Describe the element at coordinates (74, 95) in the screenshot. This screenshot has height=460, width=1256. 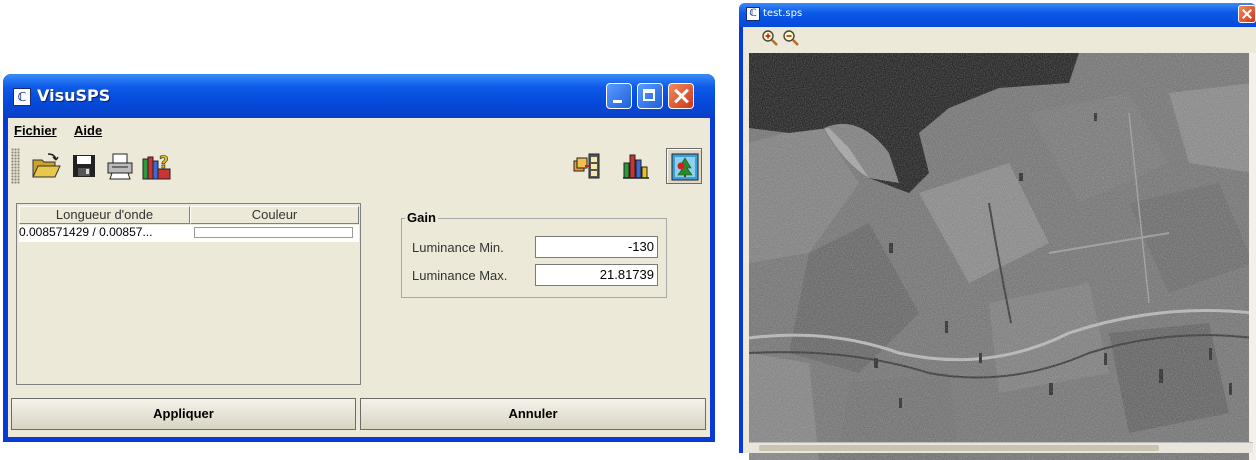
I see `window-title: VisuSPS` at that location.